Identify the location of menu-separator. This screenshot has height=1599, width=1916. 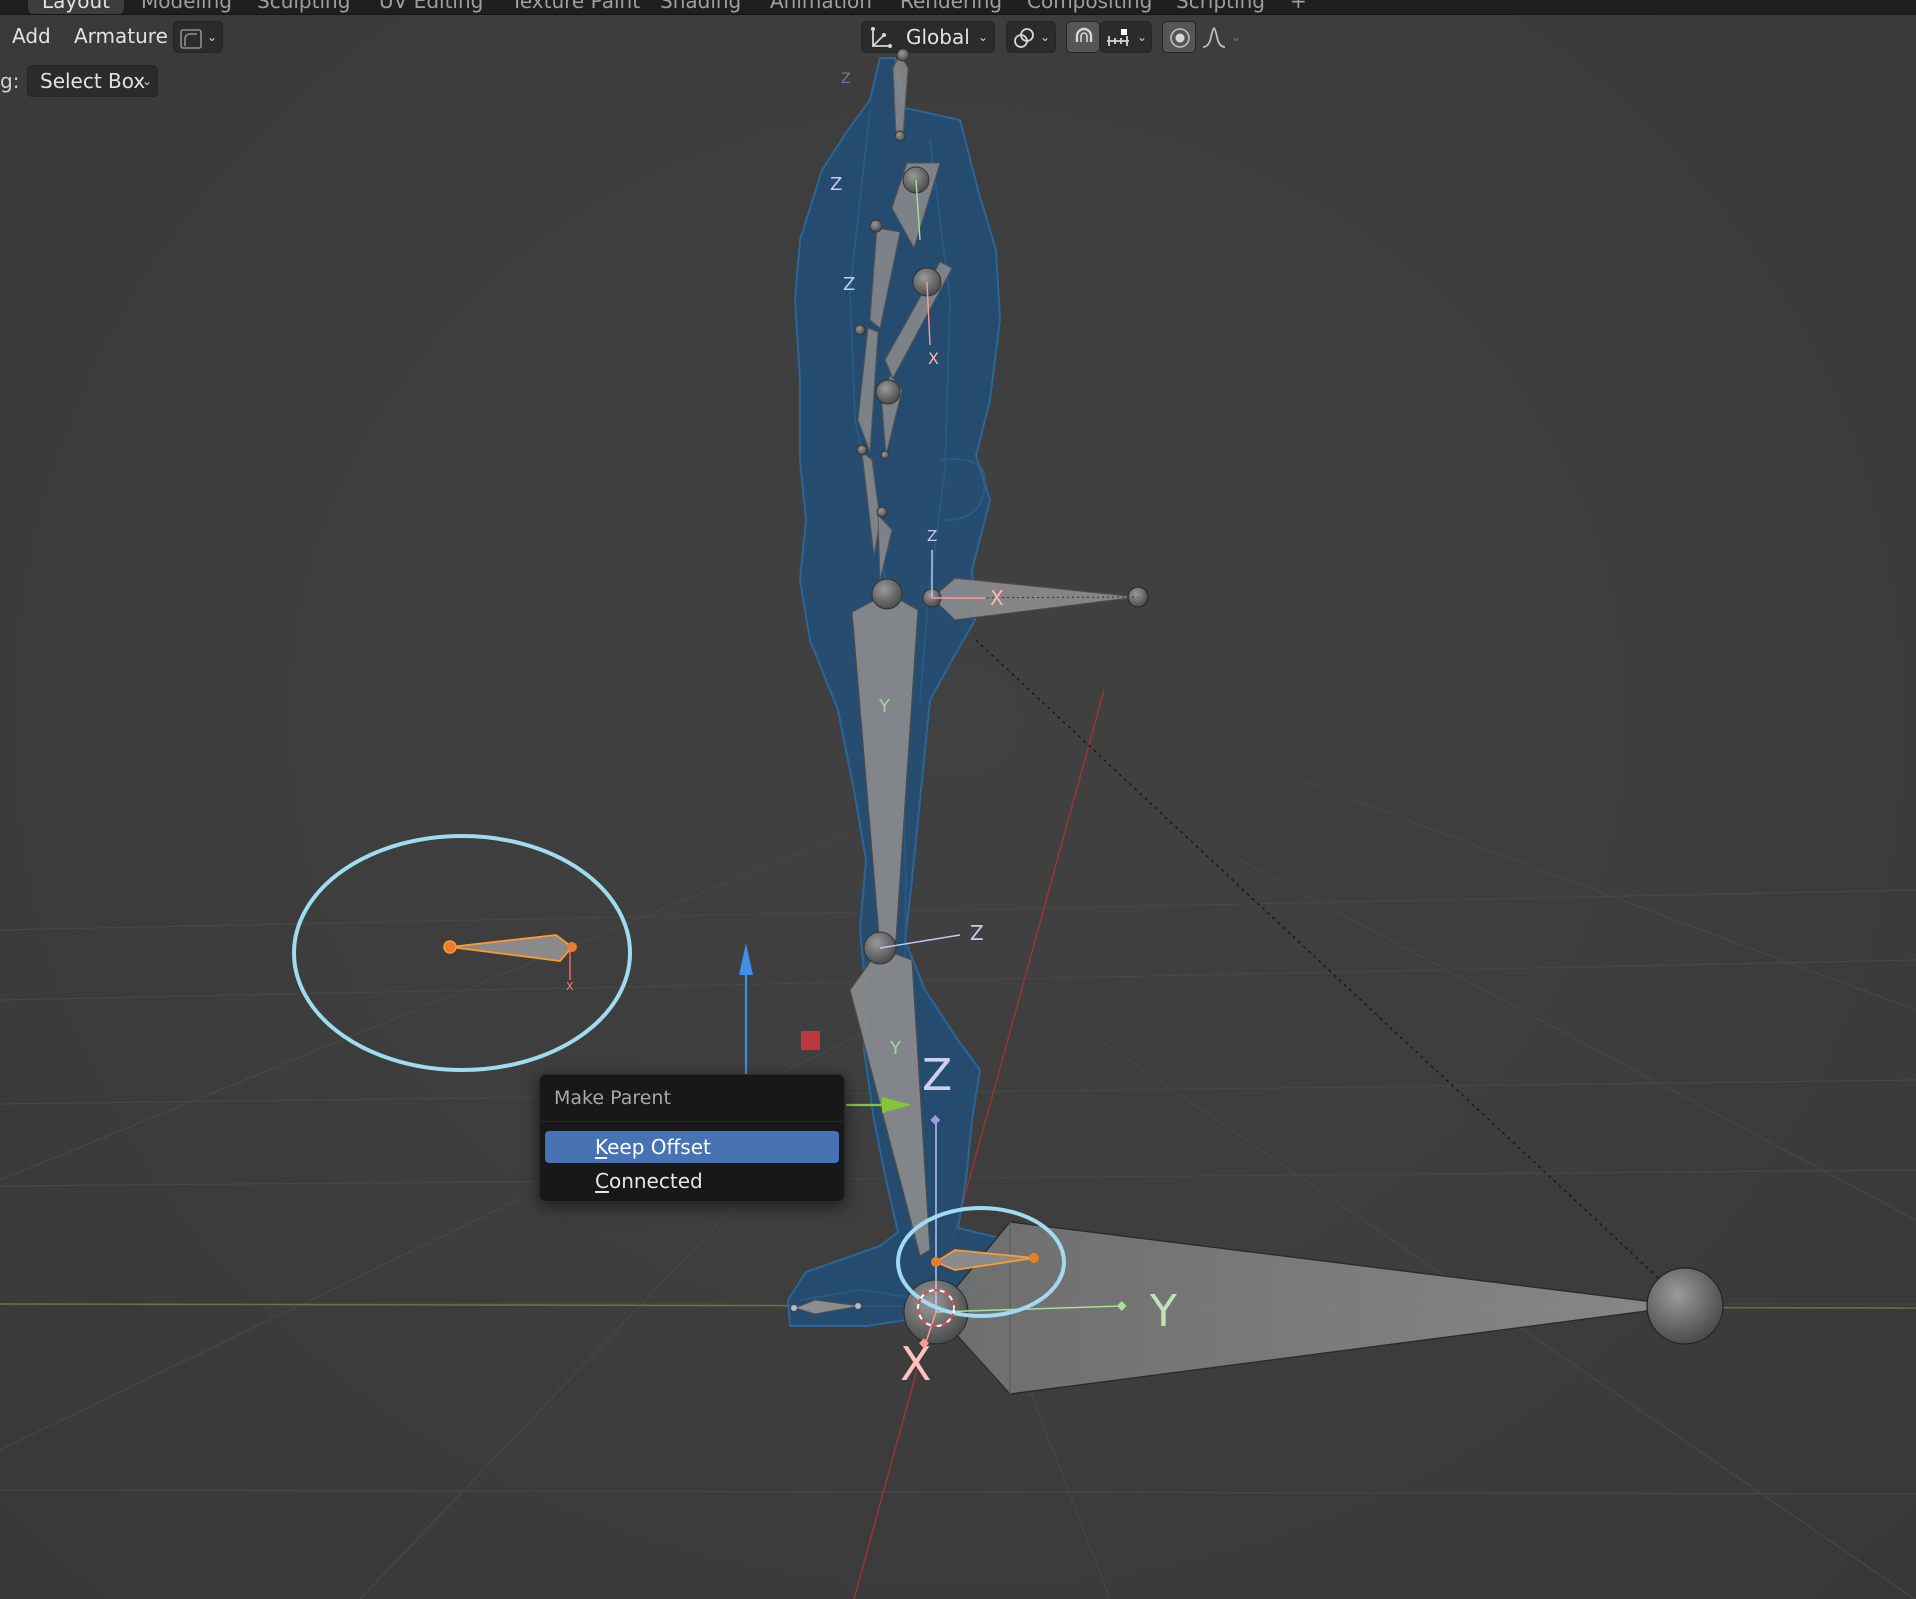
(692, 1121).